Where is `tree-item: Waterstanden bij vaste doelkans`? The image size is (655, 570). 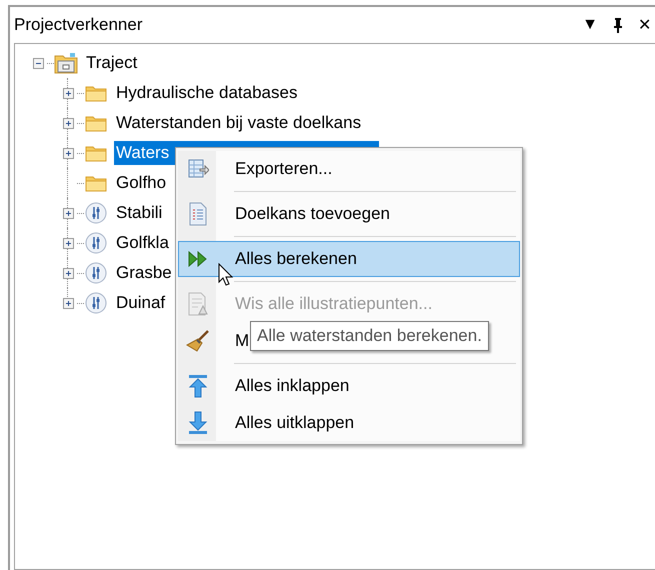 tree-item: Waterstanden bij vaste doelkans is located at coordinates (239, 123).